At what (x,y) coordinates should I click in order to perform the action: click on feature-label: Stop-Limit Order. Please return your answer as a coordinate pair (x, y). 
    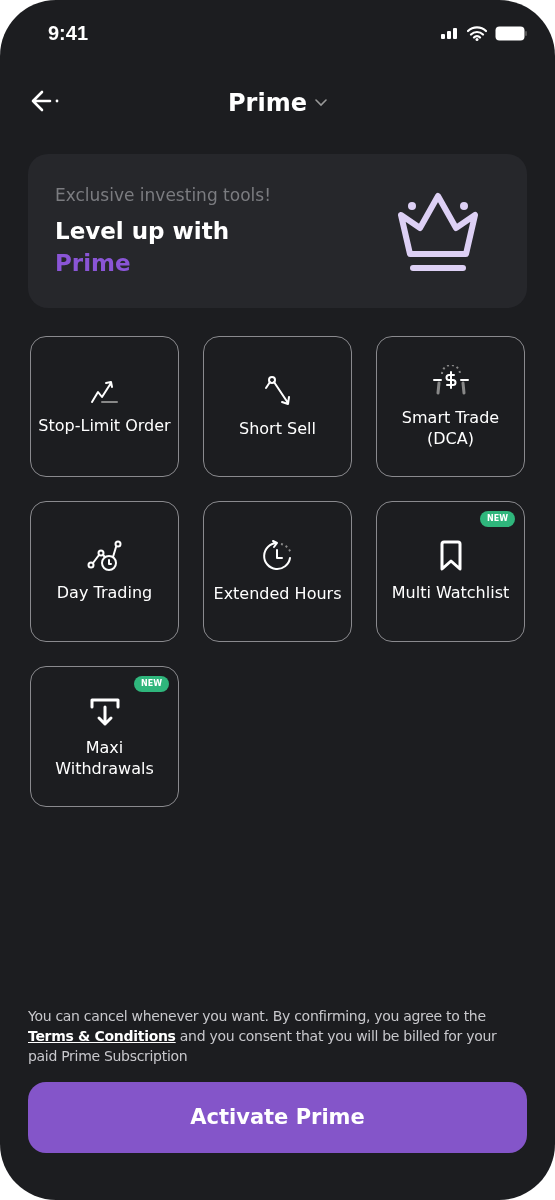
    Looking at the image, I should click on (104, 425).